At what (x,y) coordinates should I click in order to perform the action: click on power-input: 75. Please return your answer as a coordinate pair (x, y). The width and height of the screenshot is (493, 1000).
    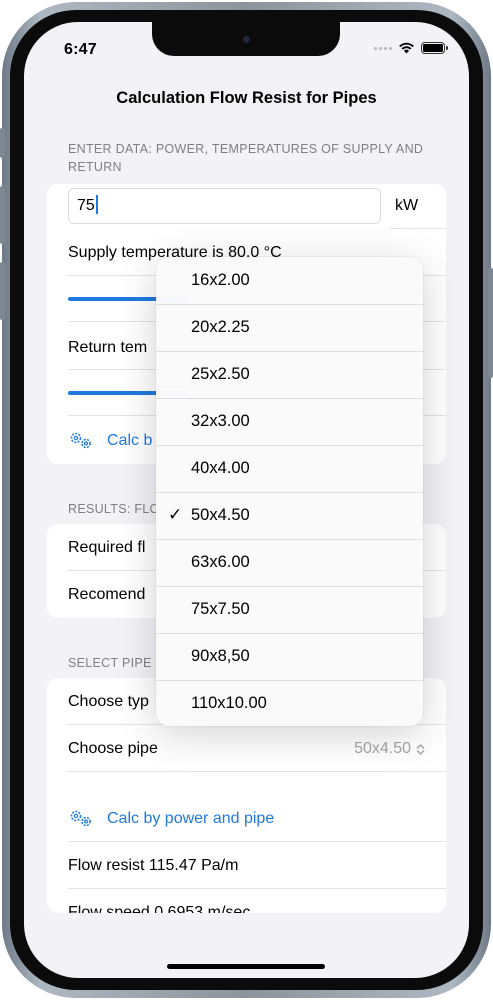
    Looking at the image, I should click on (224, 206).